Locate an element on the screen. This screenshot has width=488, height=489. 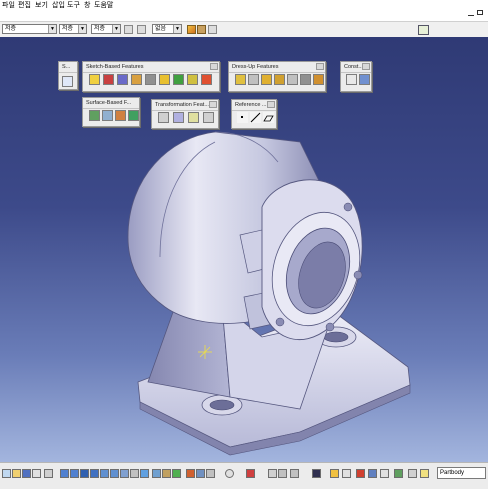
brush-icon is located at coordinates (191, 29).